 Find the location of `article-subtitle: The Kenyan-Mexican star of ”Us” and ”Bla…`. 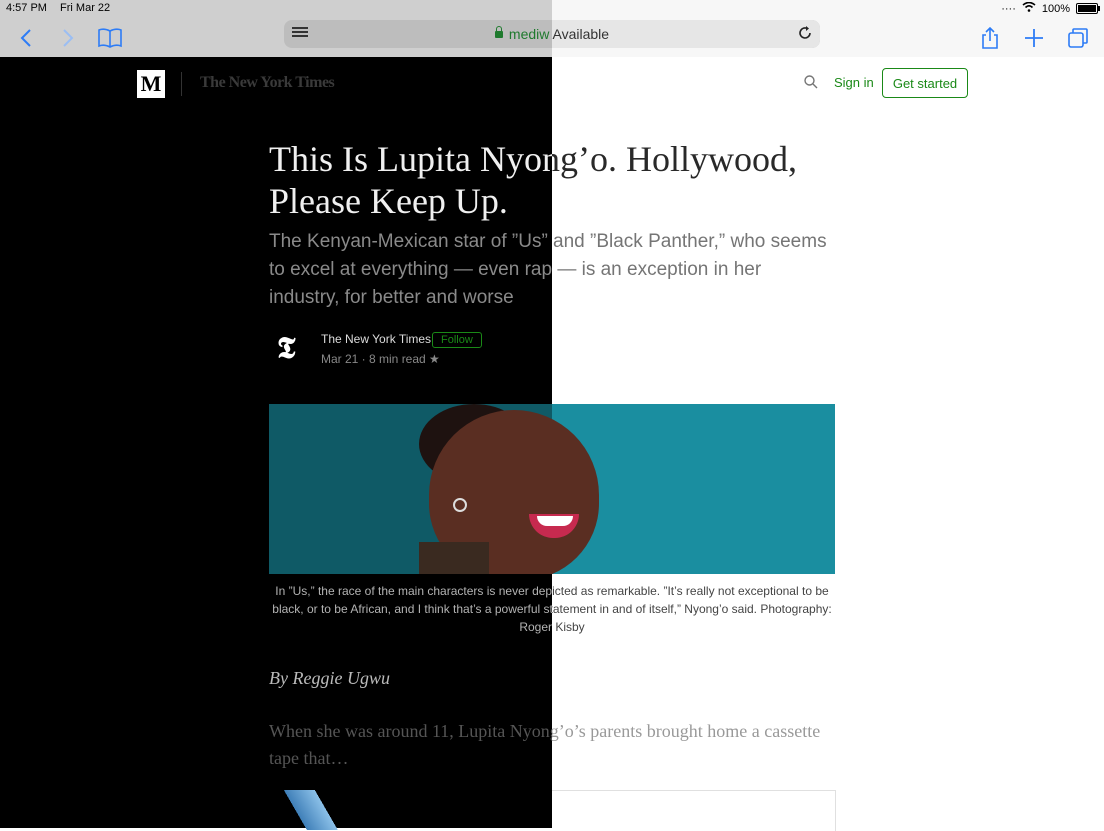

article-subtitle: The Kenyan-Mexican star of ”Us” and ”Bla… is located at coordinates (410, 269).